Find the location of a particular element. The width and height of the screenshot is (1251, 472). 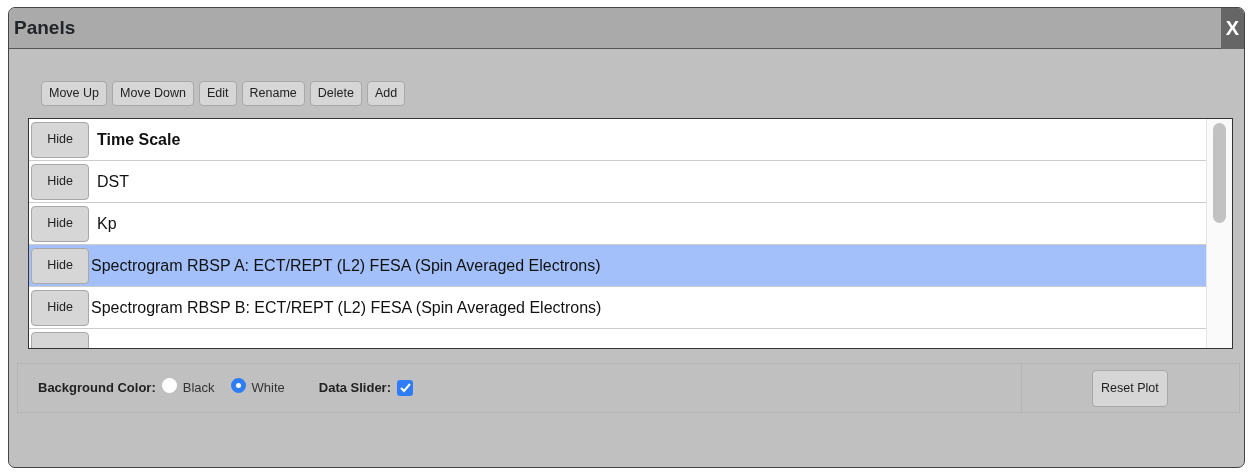

checkbox is located at coordinates (405, 388).